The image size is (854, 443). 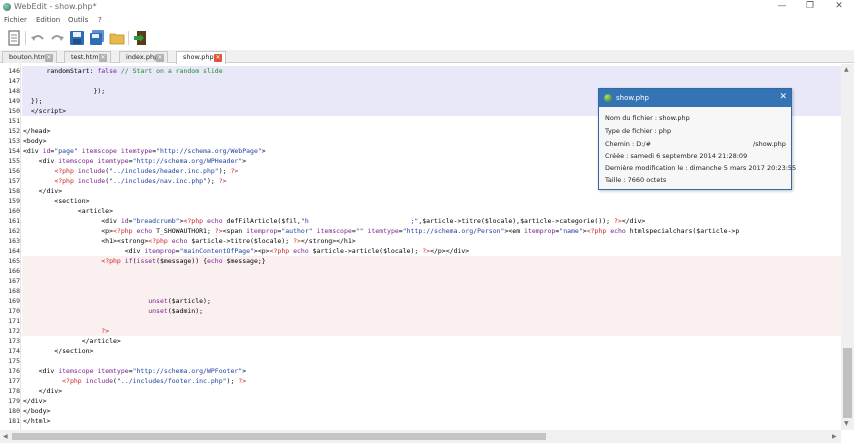 I want to click on tab-label: index.php, so click(x=142, y=57).